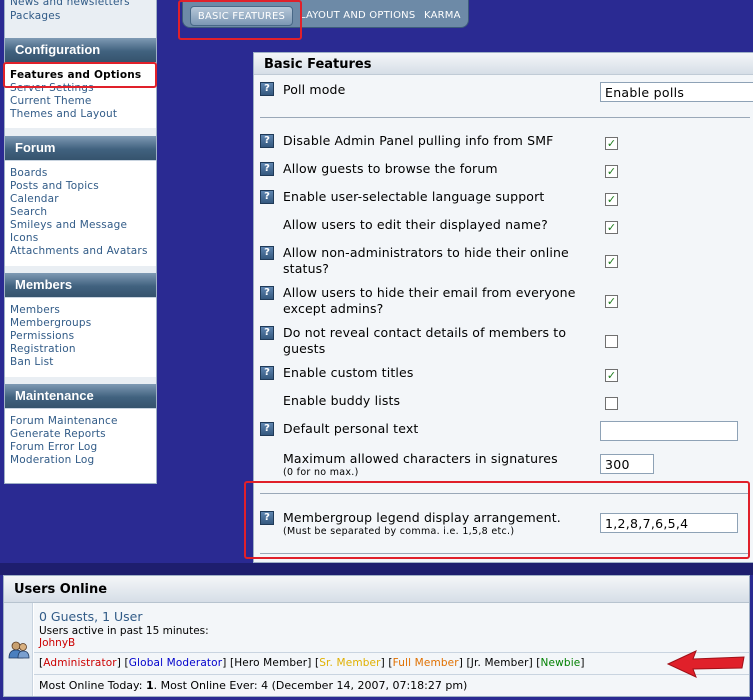 This screenshot has width=753, height=700. I want to click on option-checkbox-hide-email: ✓, so click(611, 301).